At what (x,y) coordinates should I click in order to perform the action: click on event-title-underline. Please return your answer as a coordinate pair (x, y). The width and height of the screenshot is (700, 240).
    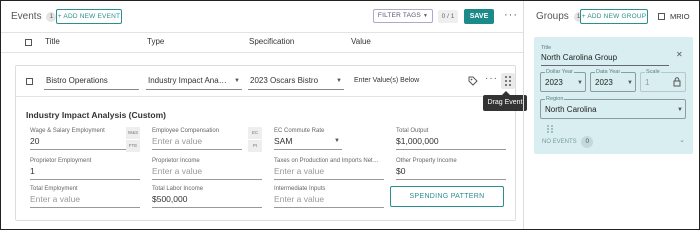
    Looking at the image, I should click on (91, 89).